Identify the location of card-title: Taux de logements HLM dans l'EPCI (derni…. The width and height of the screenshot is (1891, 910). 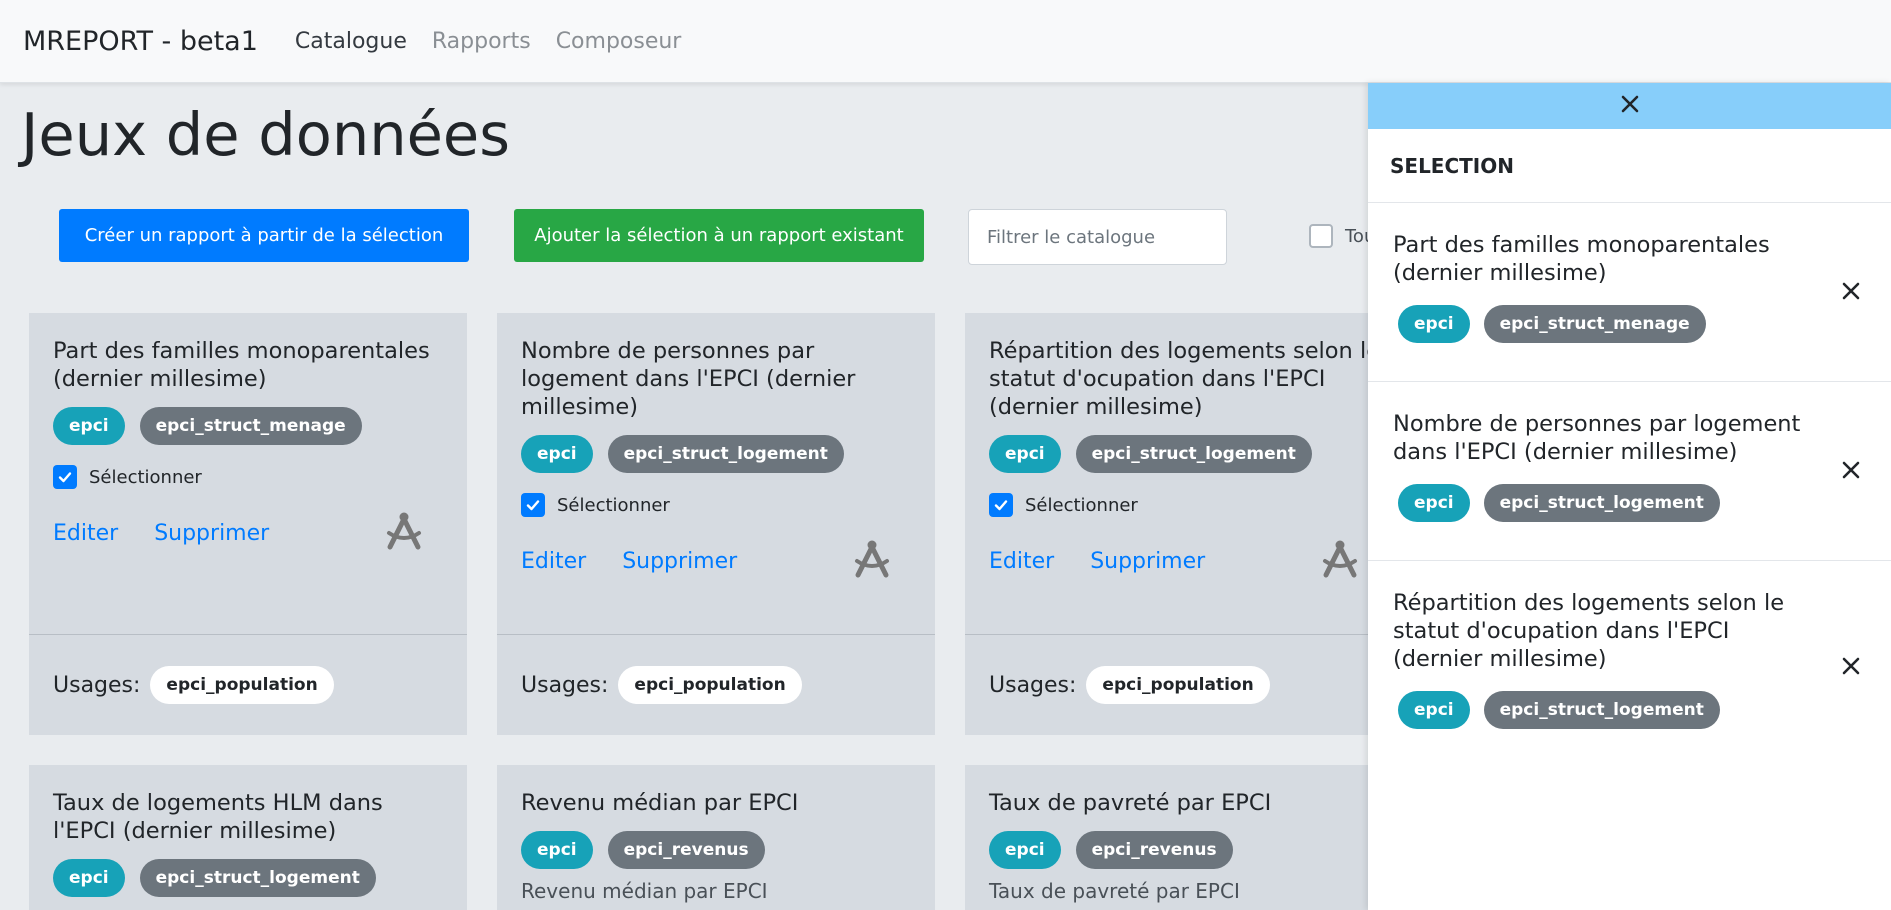
(218, 817).